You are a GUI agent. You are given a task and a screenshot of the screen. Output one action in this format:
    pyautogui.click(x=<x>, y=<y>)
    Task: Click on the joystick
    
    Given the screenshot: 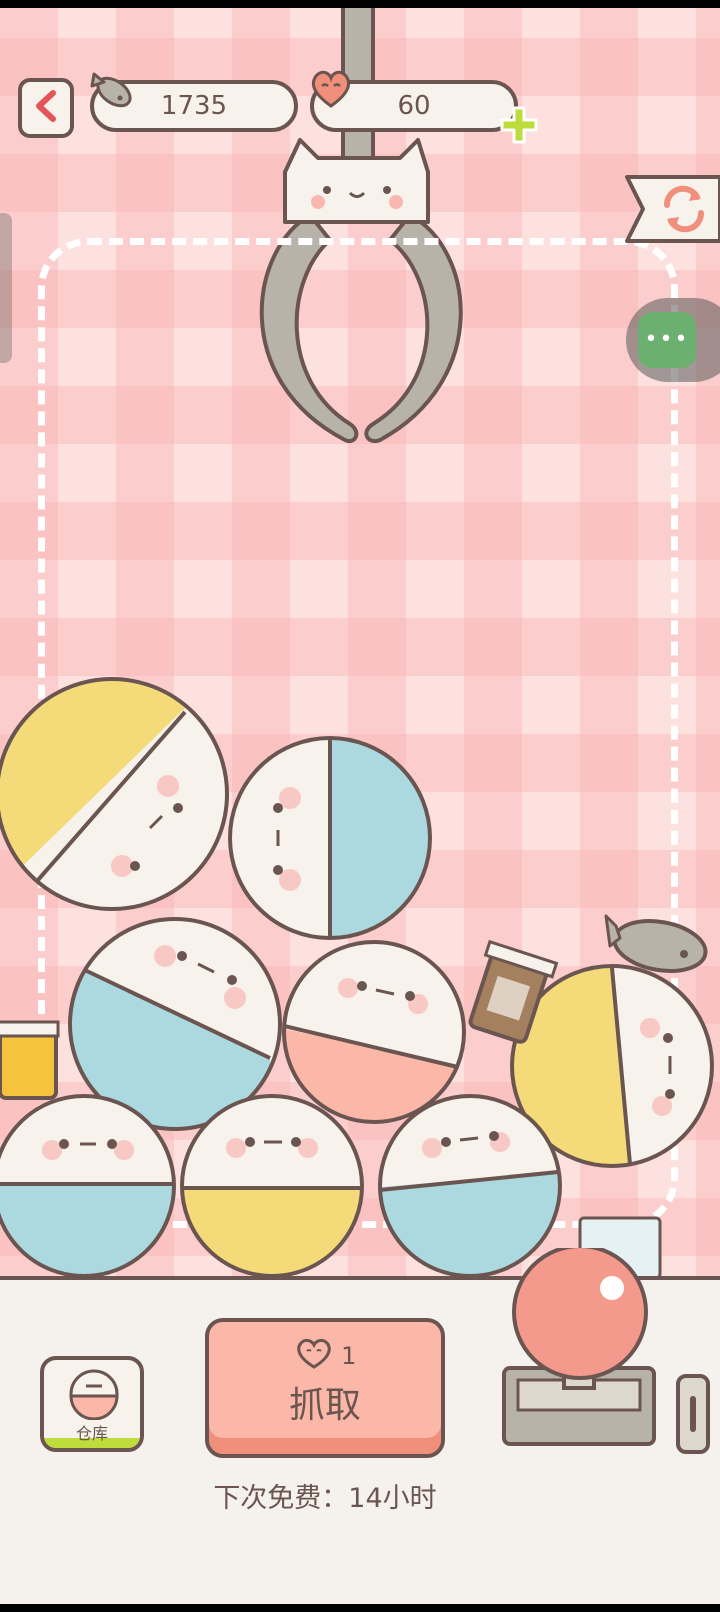 What is the action you would take?
    pyautogui.click(x=590, y=1346)
    